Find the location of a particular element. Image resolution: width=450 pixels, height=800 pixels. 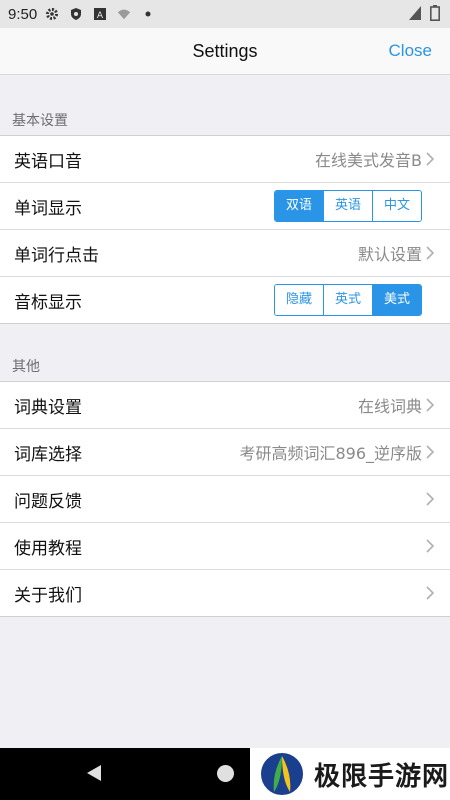

phonetic-segmented-control: 隐藏 英式 美式 is located at coordinates (348, 300).